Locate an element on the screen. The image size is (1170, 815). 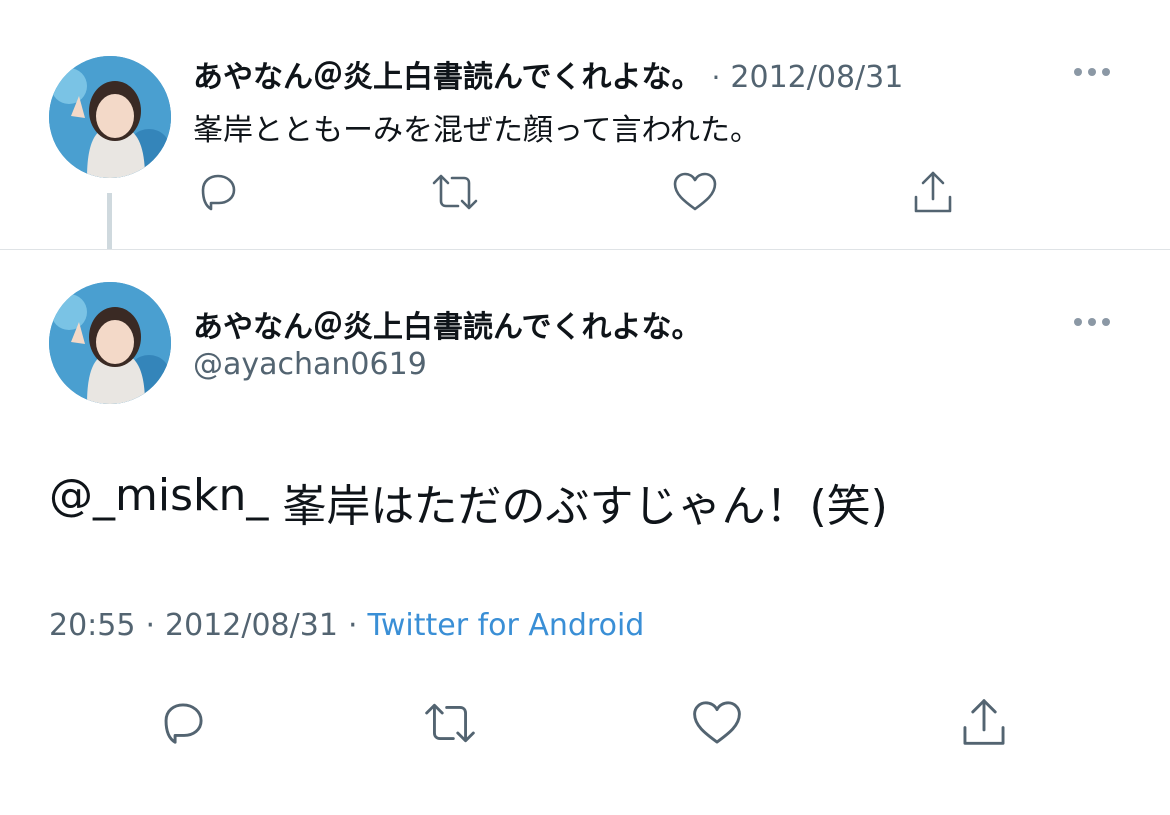
divider is located at coordinates (585, 249).